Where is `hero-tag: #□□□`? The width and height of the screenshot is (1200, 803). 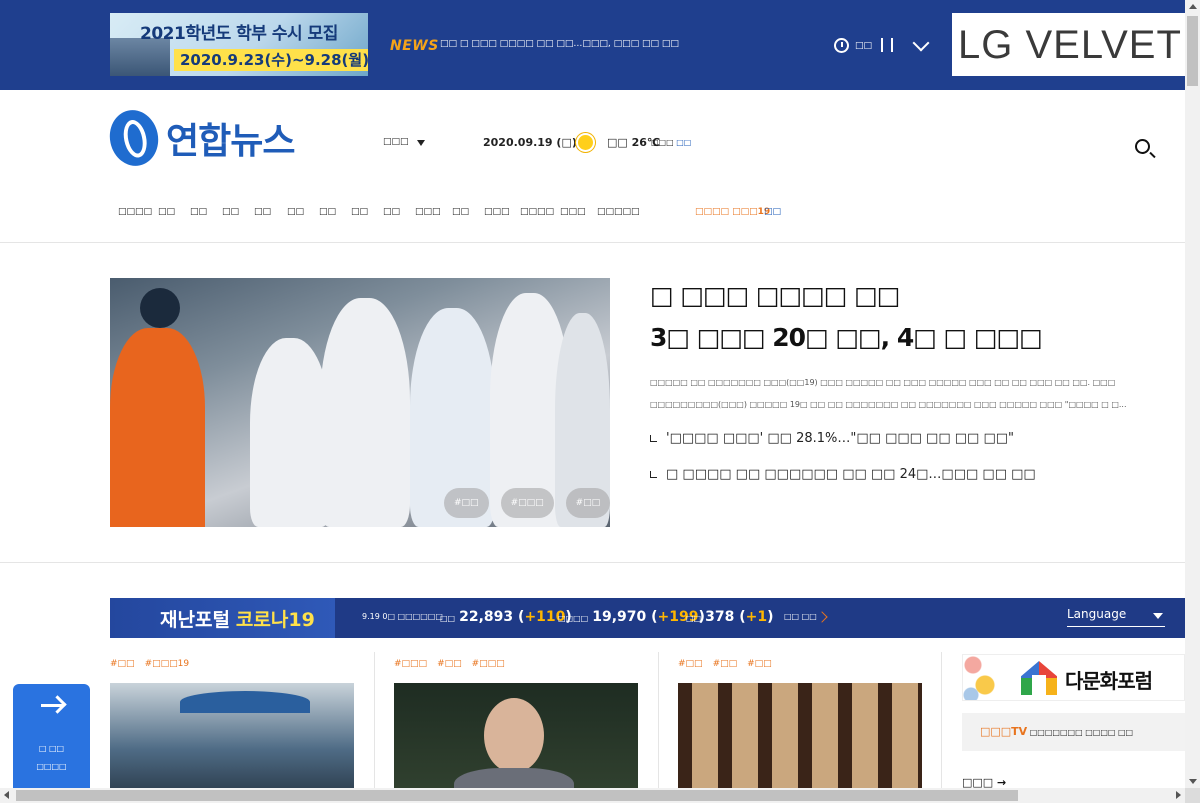 hero-tag: #□□□ is located at coordinates (527, 503).